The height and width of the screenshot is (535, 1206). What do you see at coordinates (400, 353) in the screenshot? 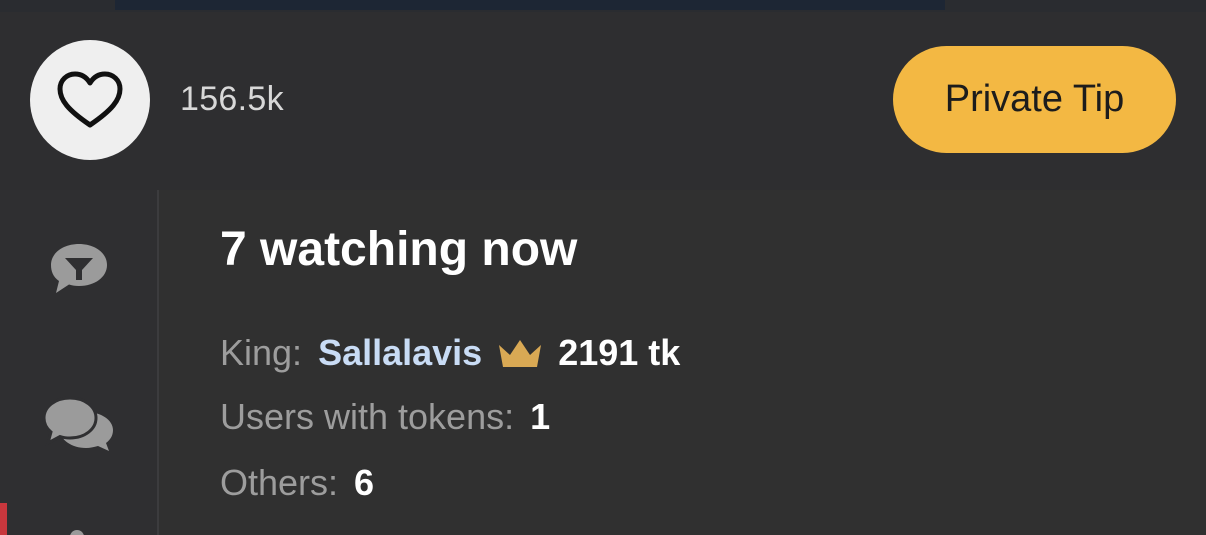
I see `king-username-link: Sallalavis` at bounding box center [400, 353].